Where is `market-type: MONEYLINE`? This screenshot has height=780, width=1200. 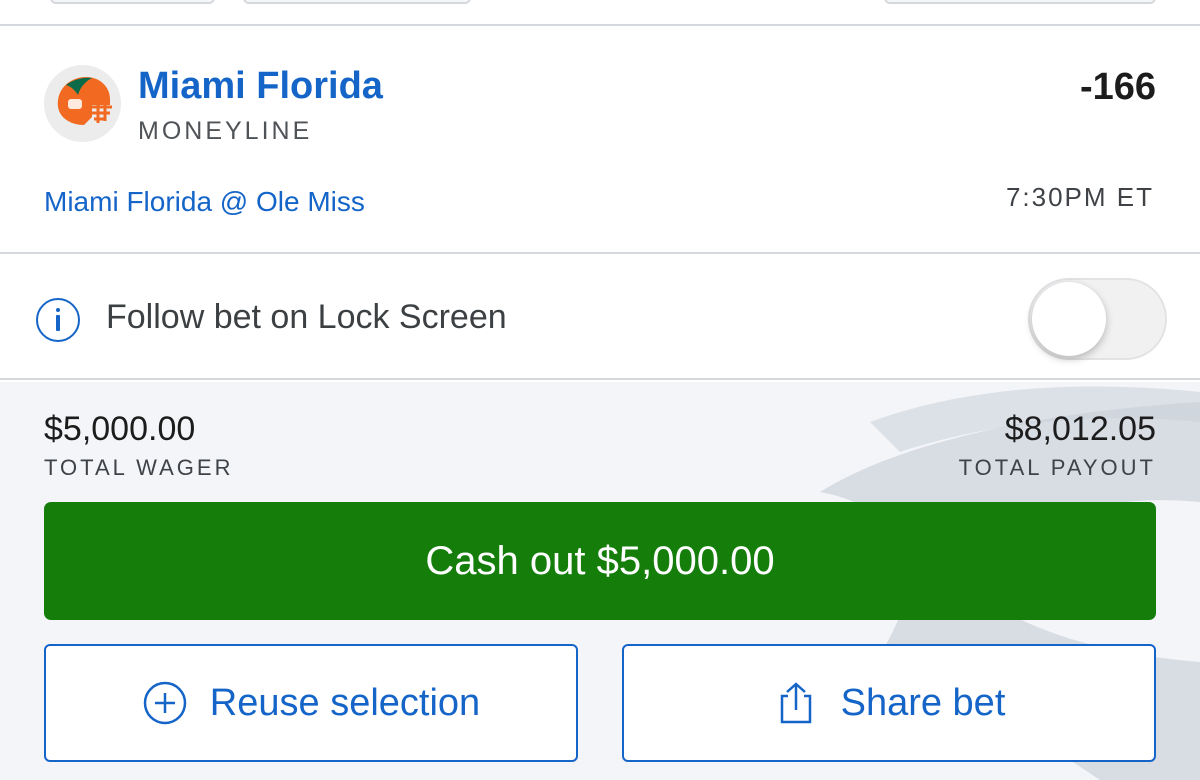 market-type: MONEYLINE is located at coordinates (225, 131).